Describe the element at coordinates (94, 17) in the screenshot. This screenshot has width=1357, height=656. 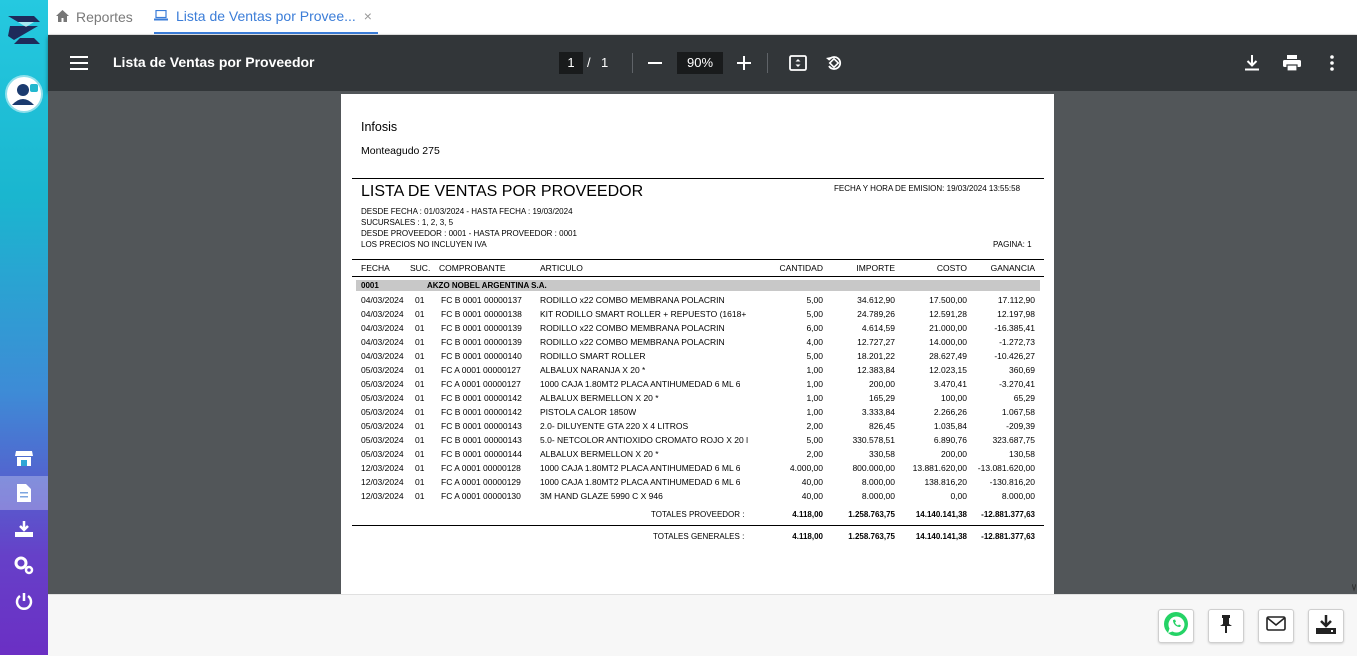
I see `tab-reportes: Reportes` at that location.